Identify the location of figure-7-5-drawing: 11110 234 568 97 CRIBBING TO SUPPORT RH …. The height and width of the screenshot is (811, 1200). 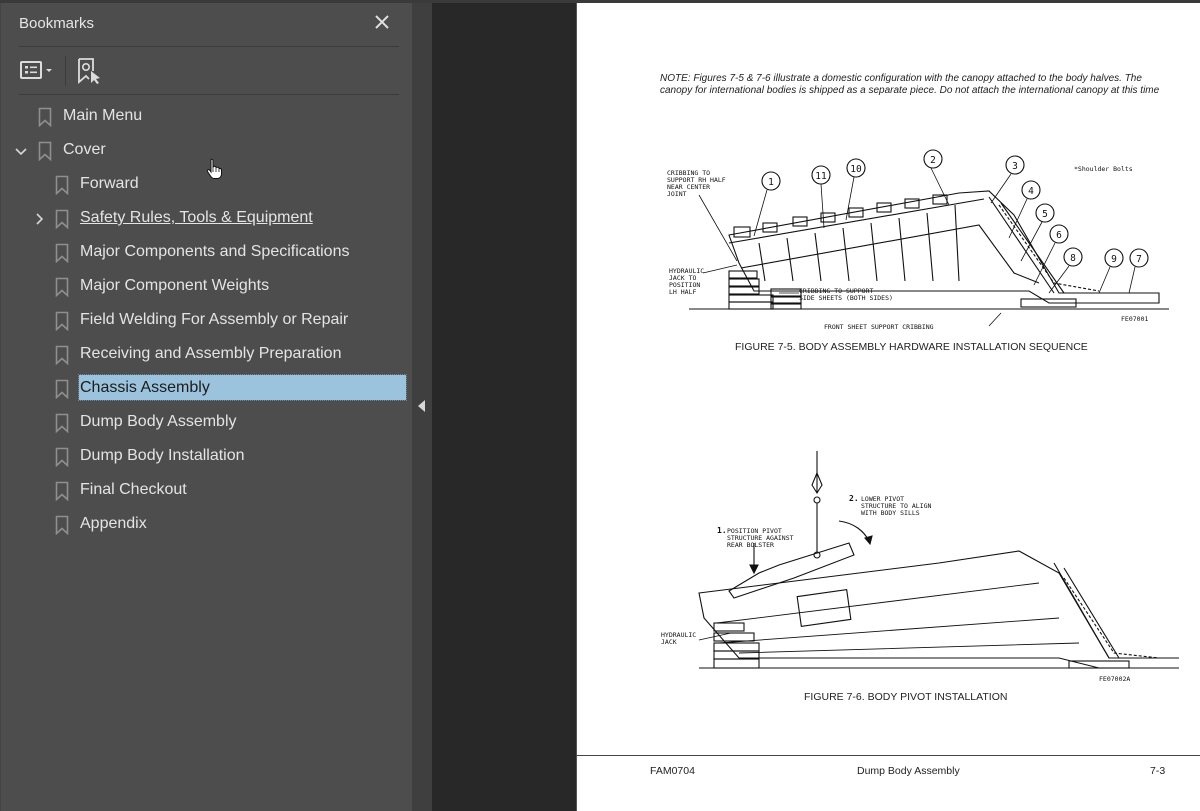
(918, 240).